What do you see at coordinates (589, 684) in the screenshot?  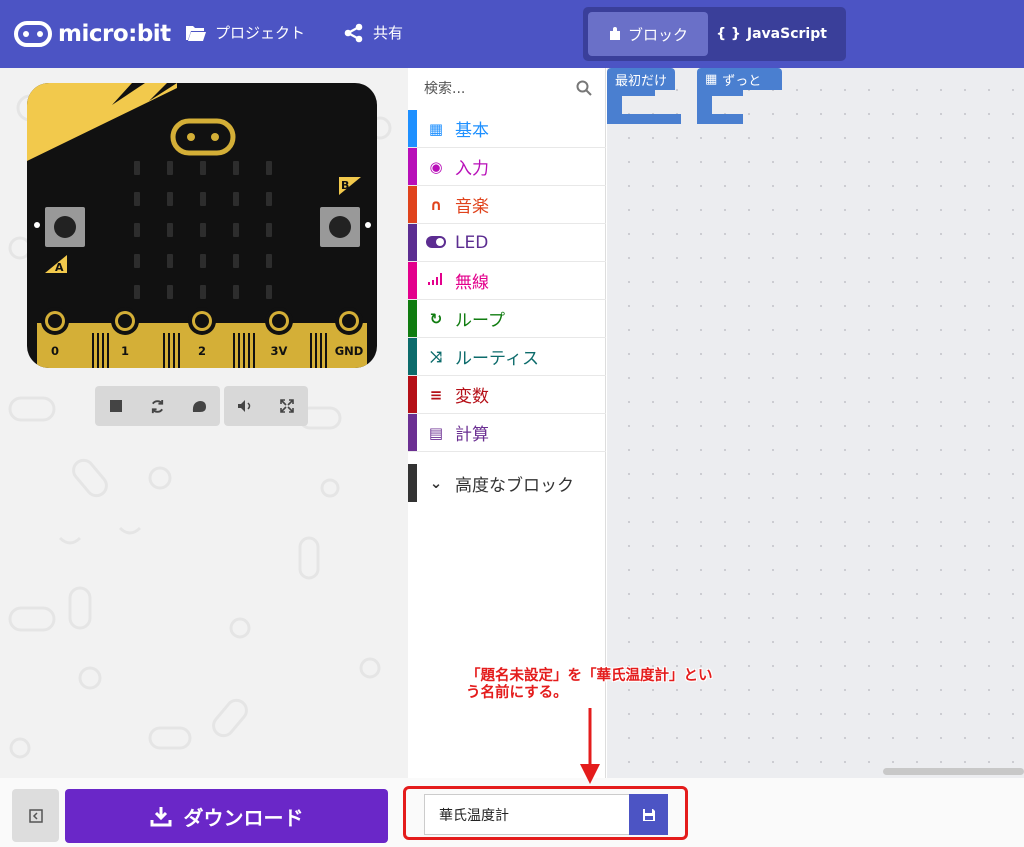 I see `annotation-text: 「題名未設定」を「華氏温度計」とい う名前にする。` at bounding box center [589, 684].